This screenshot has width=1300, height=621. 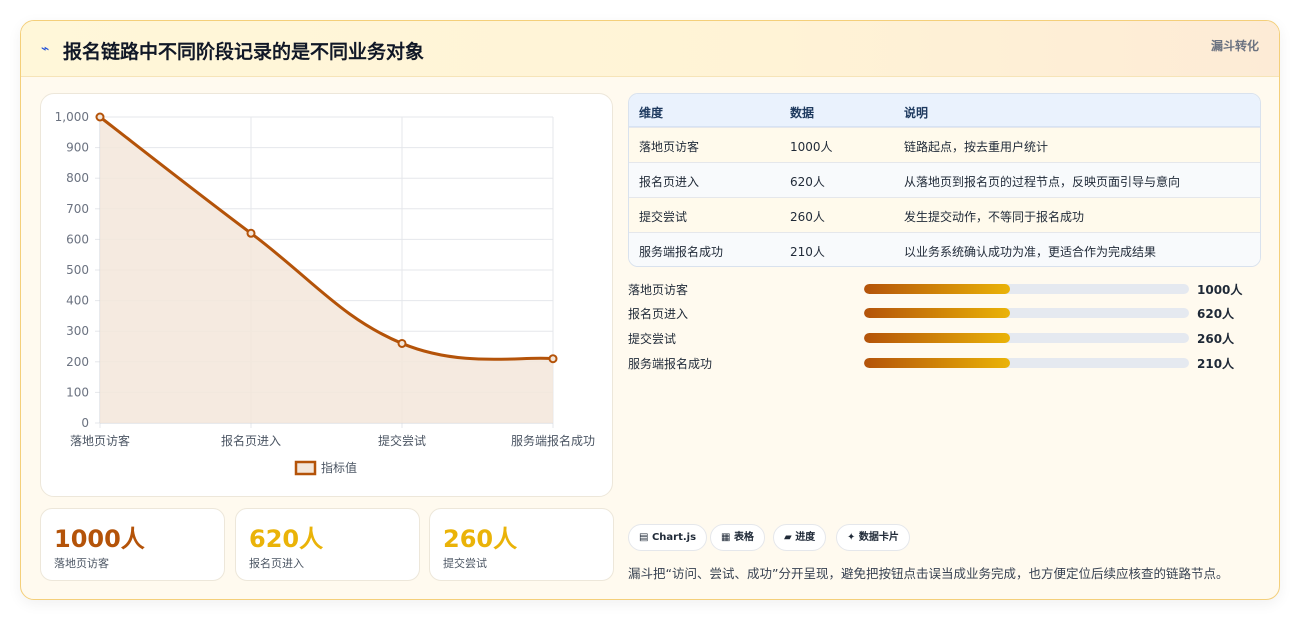 What do you see at coordinates (1234, 46) in the screenshot?
I see `card-tag: 漏斗转化` at bounding box center [1234, 46].